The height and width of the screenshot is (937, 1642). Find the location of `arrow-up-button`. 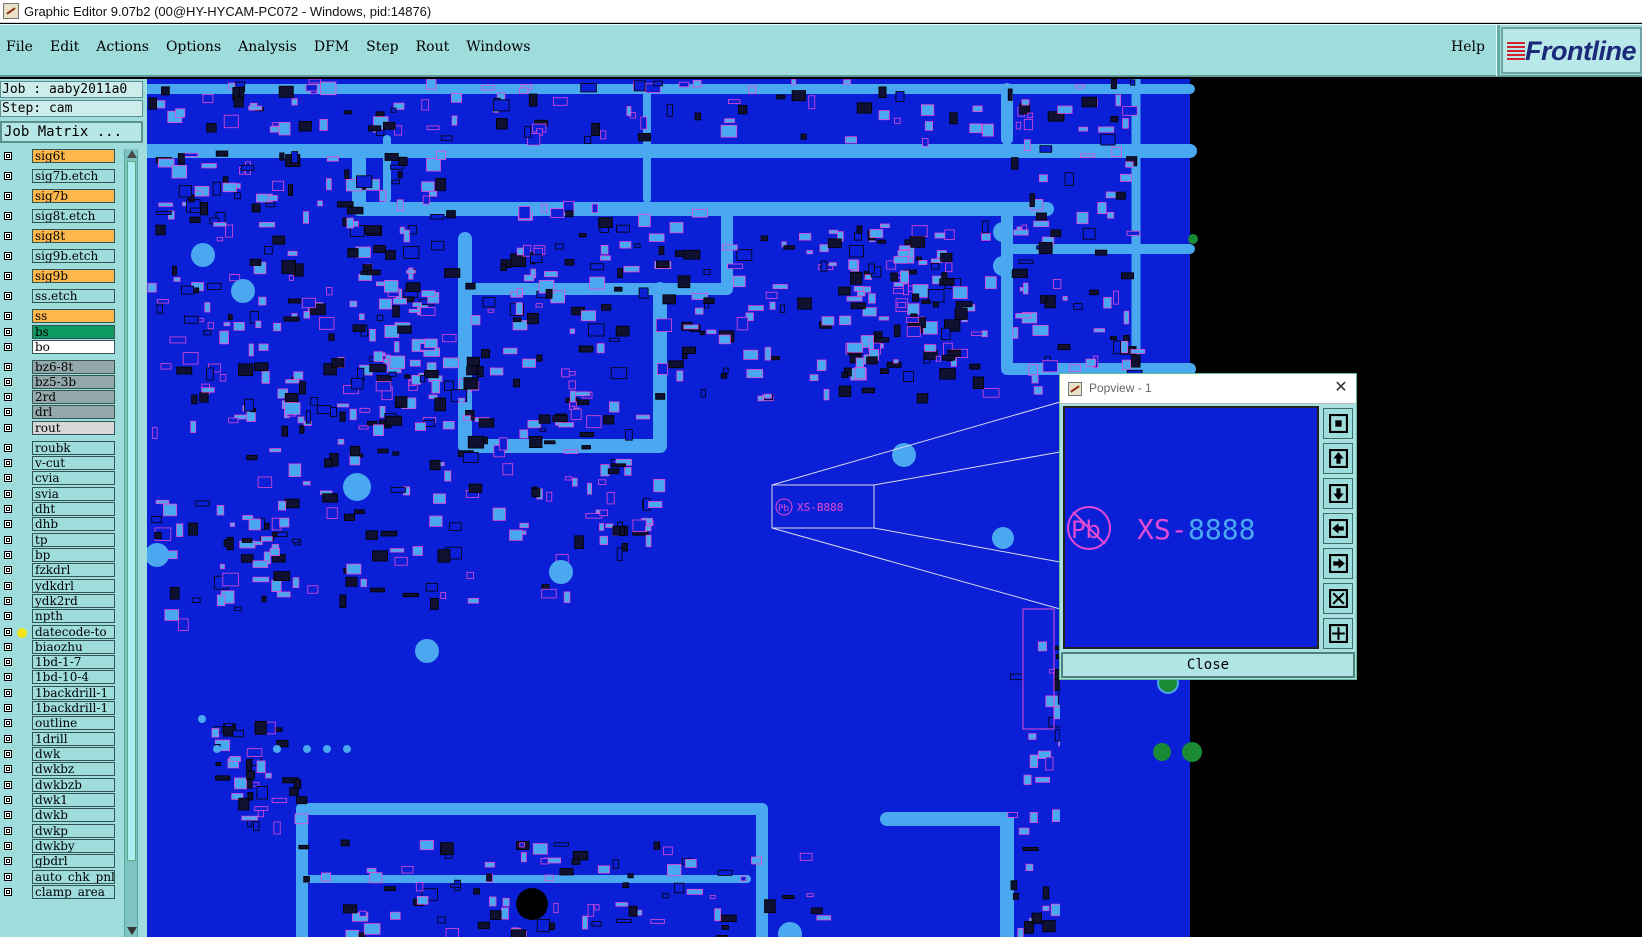

arrow-up-button is located at coordinates (1338, 458).